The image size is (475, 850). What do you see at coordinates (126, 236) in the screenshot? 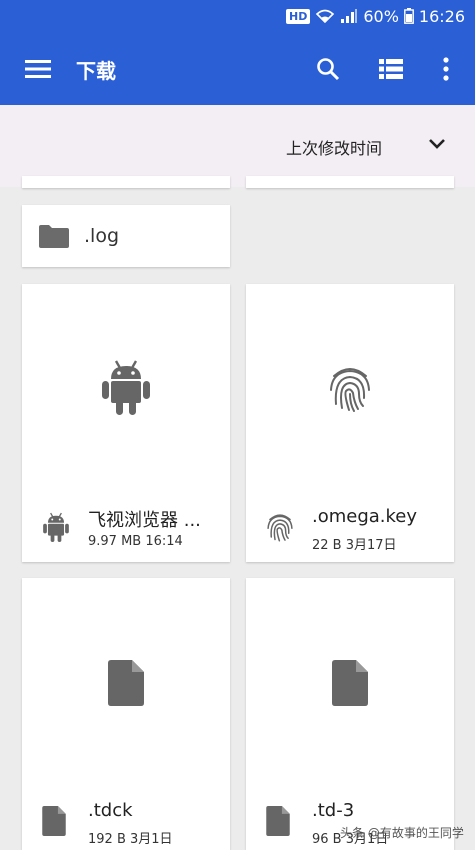
I see `folder-item: .log` at bounding box center [126, 236].